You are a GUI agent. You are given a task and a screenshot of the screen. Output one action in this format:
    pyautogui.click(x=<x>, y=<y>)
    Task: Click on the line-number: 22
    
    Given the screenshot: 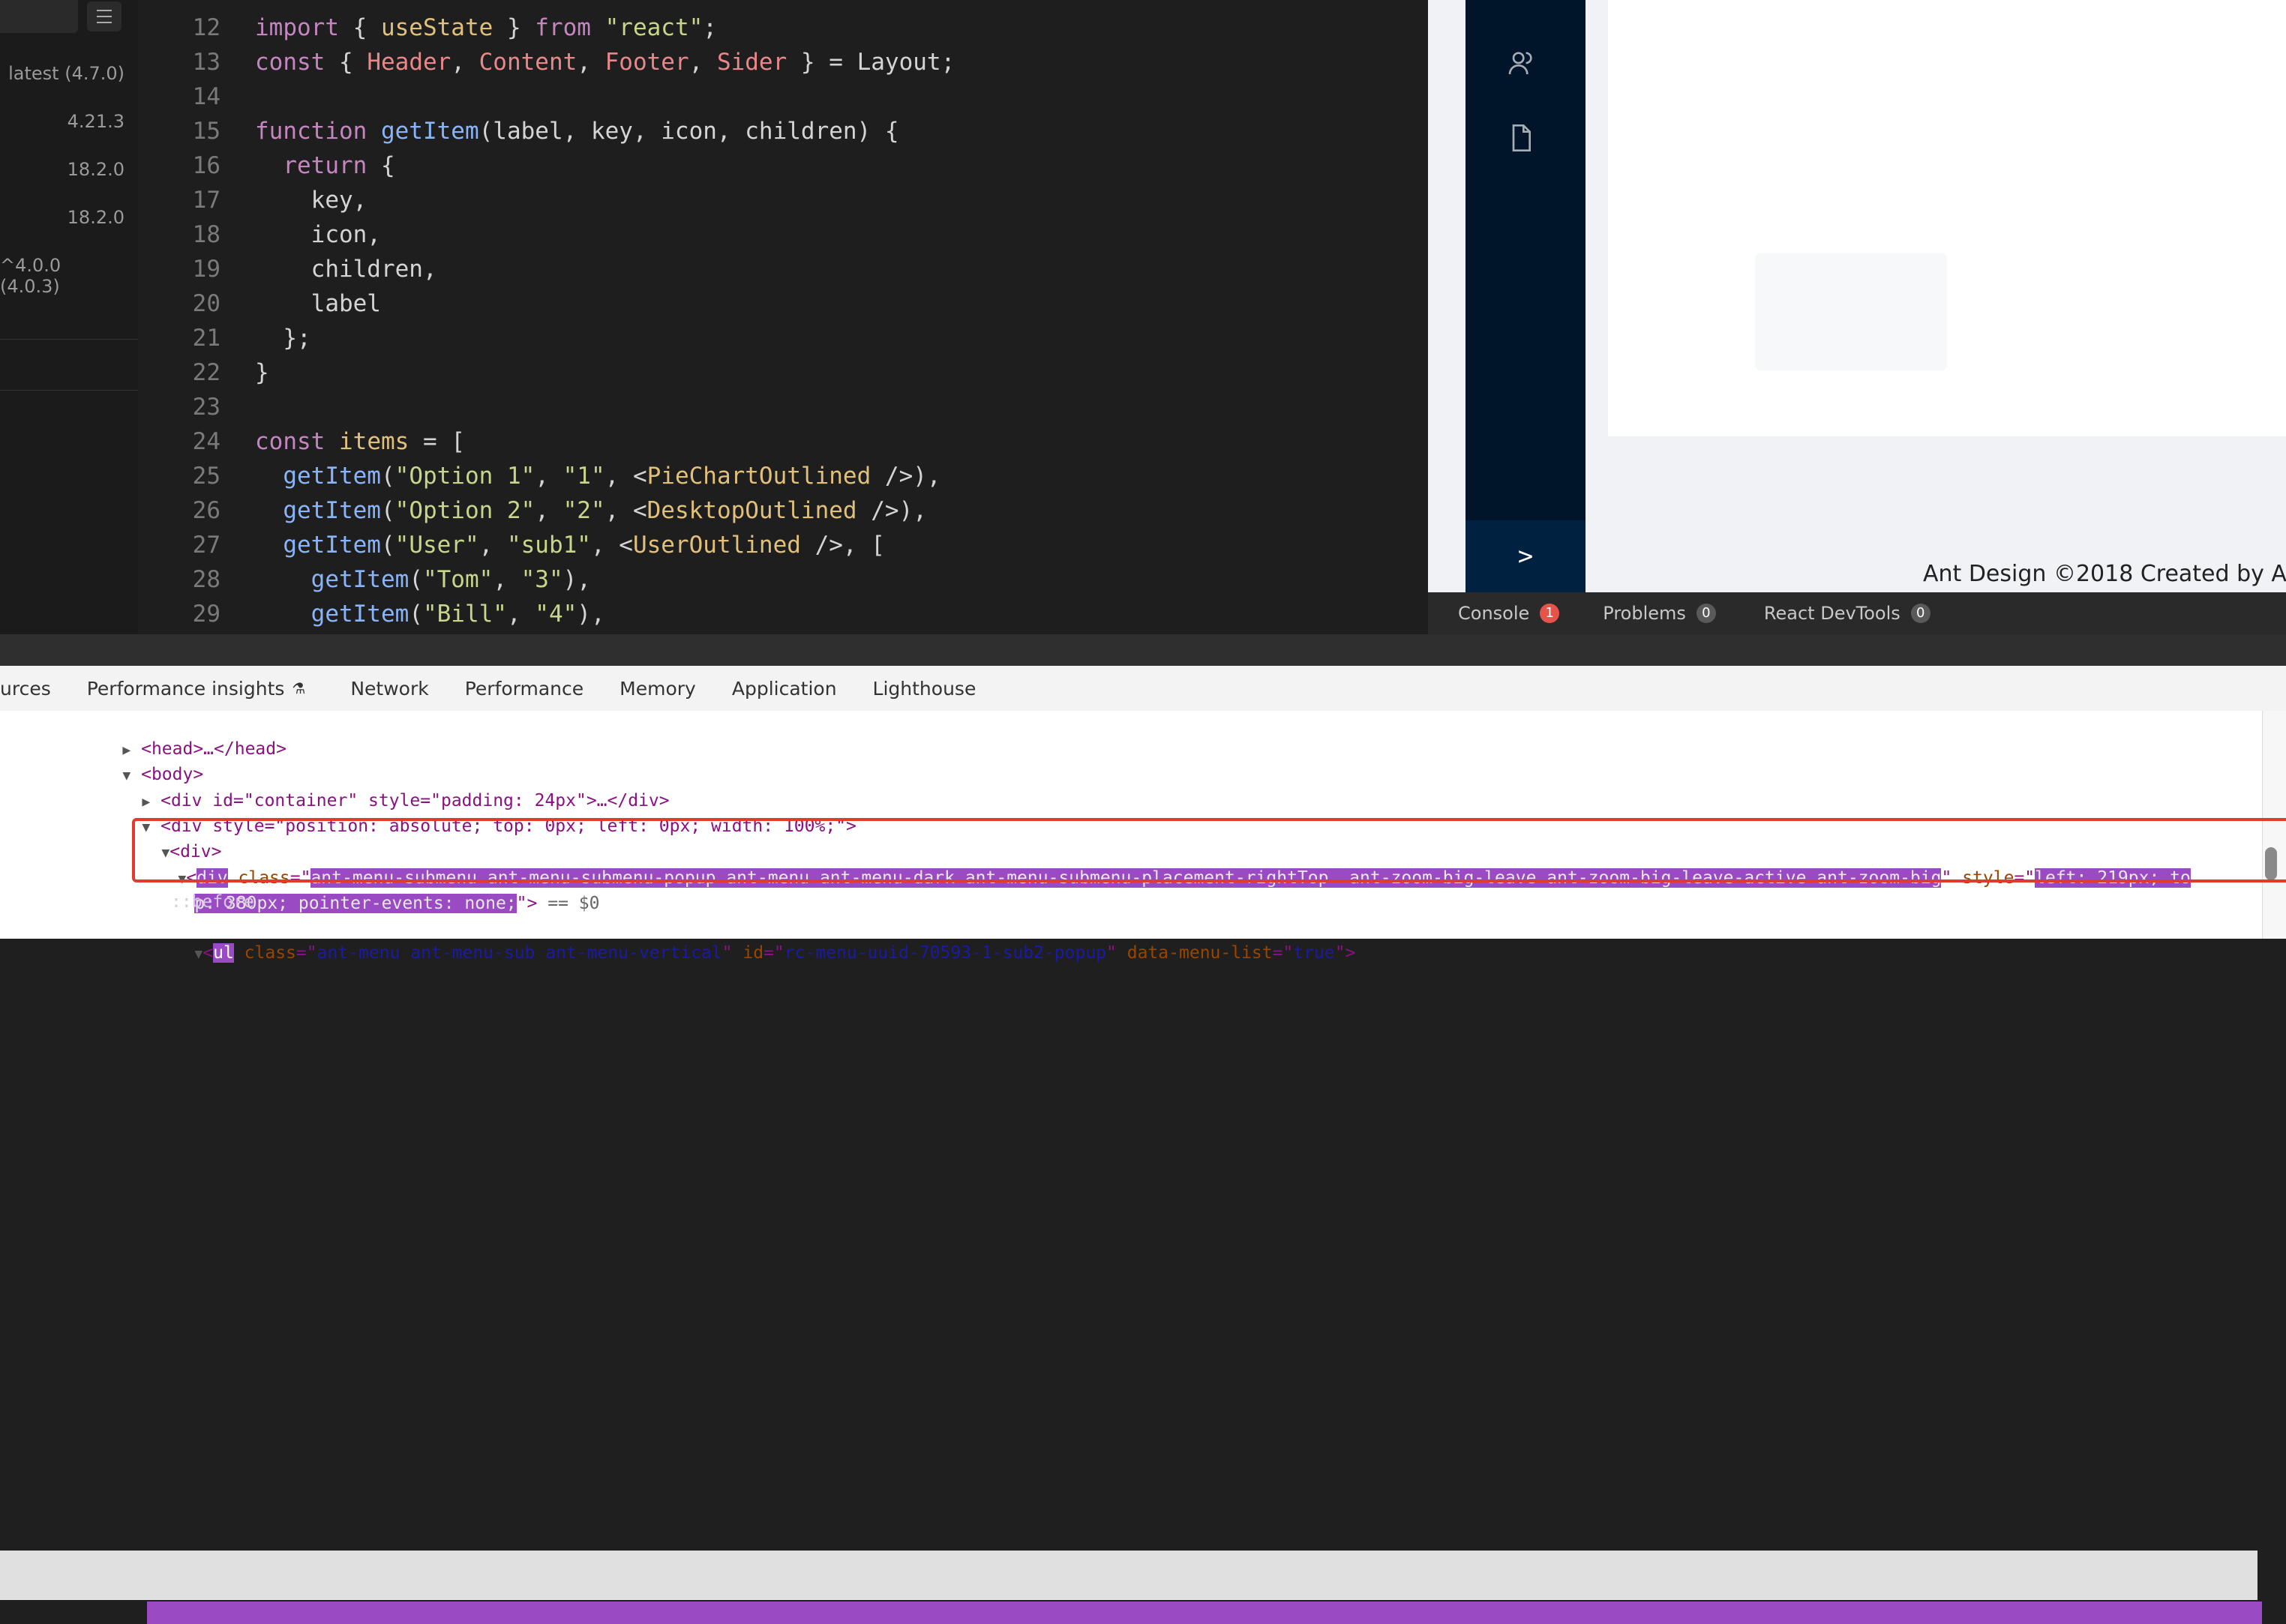 What is the action you would take?
    pyautogui.click(x=206, y=372)
    